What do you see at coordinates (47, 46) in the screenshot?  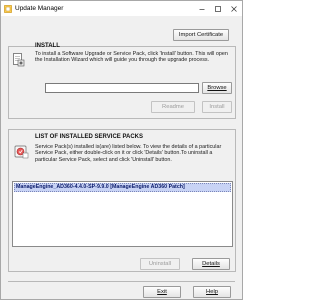 I see `install-section-title: INSTALL` at bounding box center [47, 46].